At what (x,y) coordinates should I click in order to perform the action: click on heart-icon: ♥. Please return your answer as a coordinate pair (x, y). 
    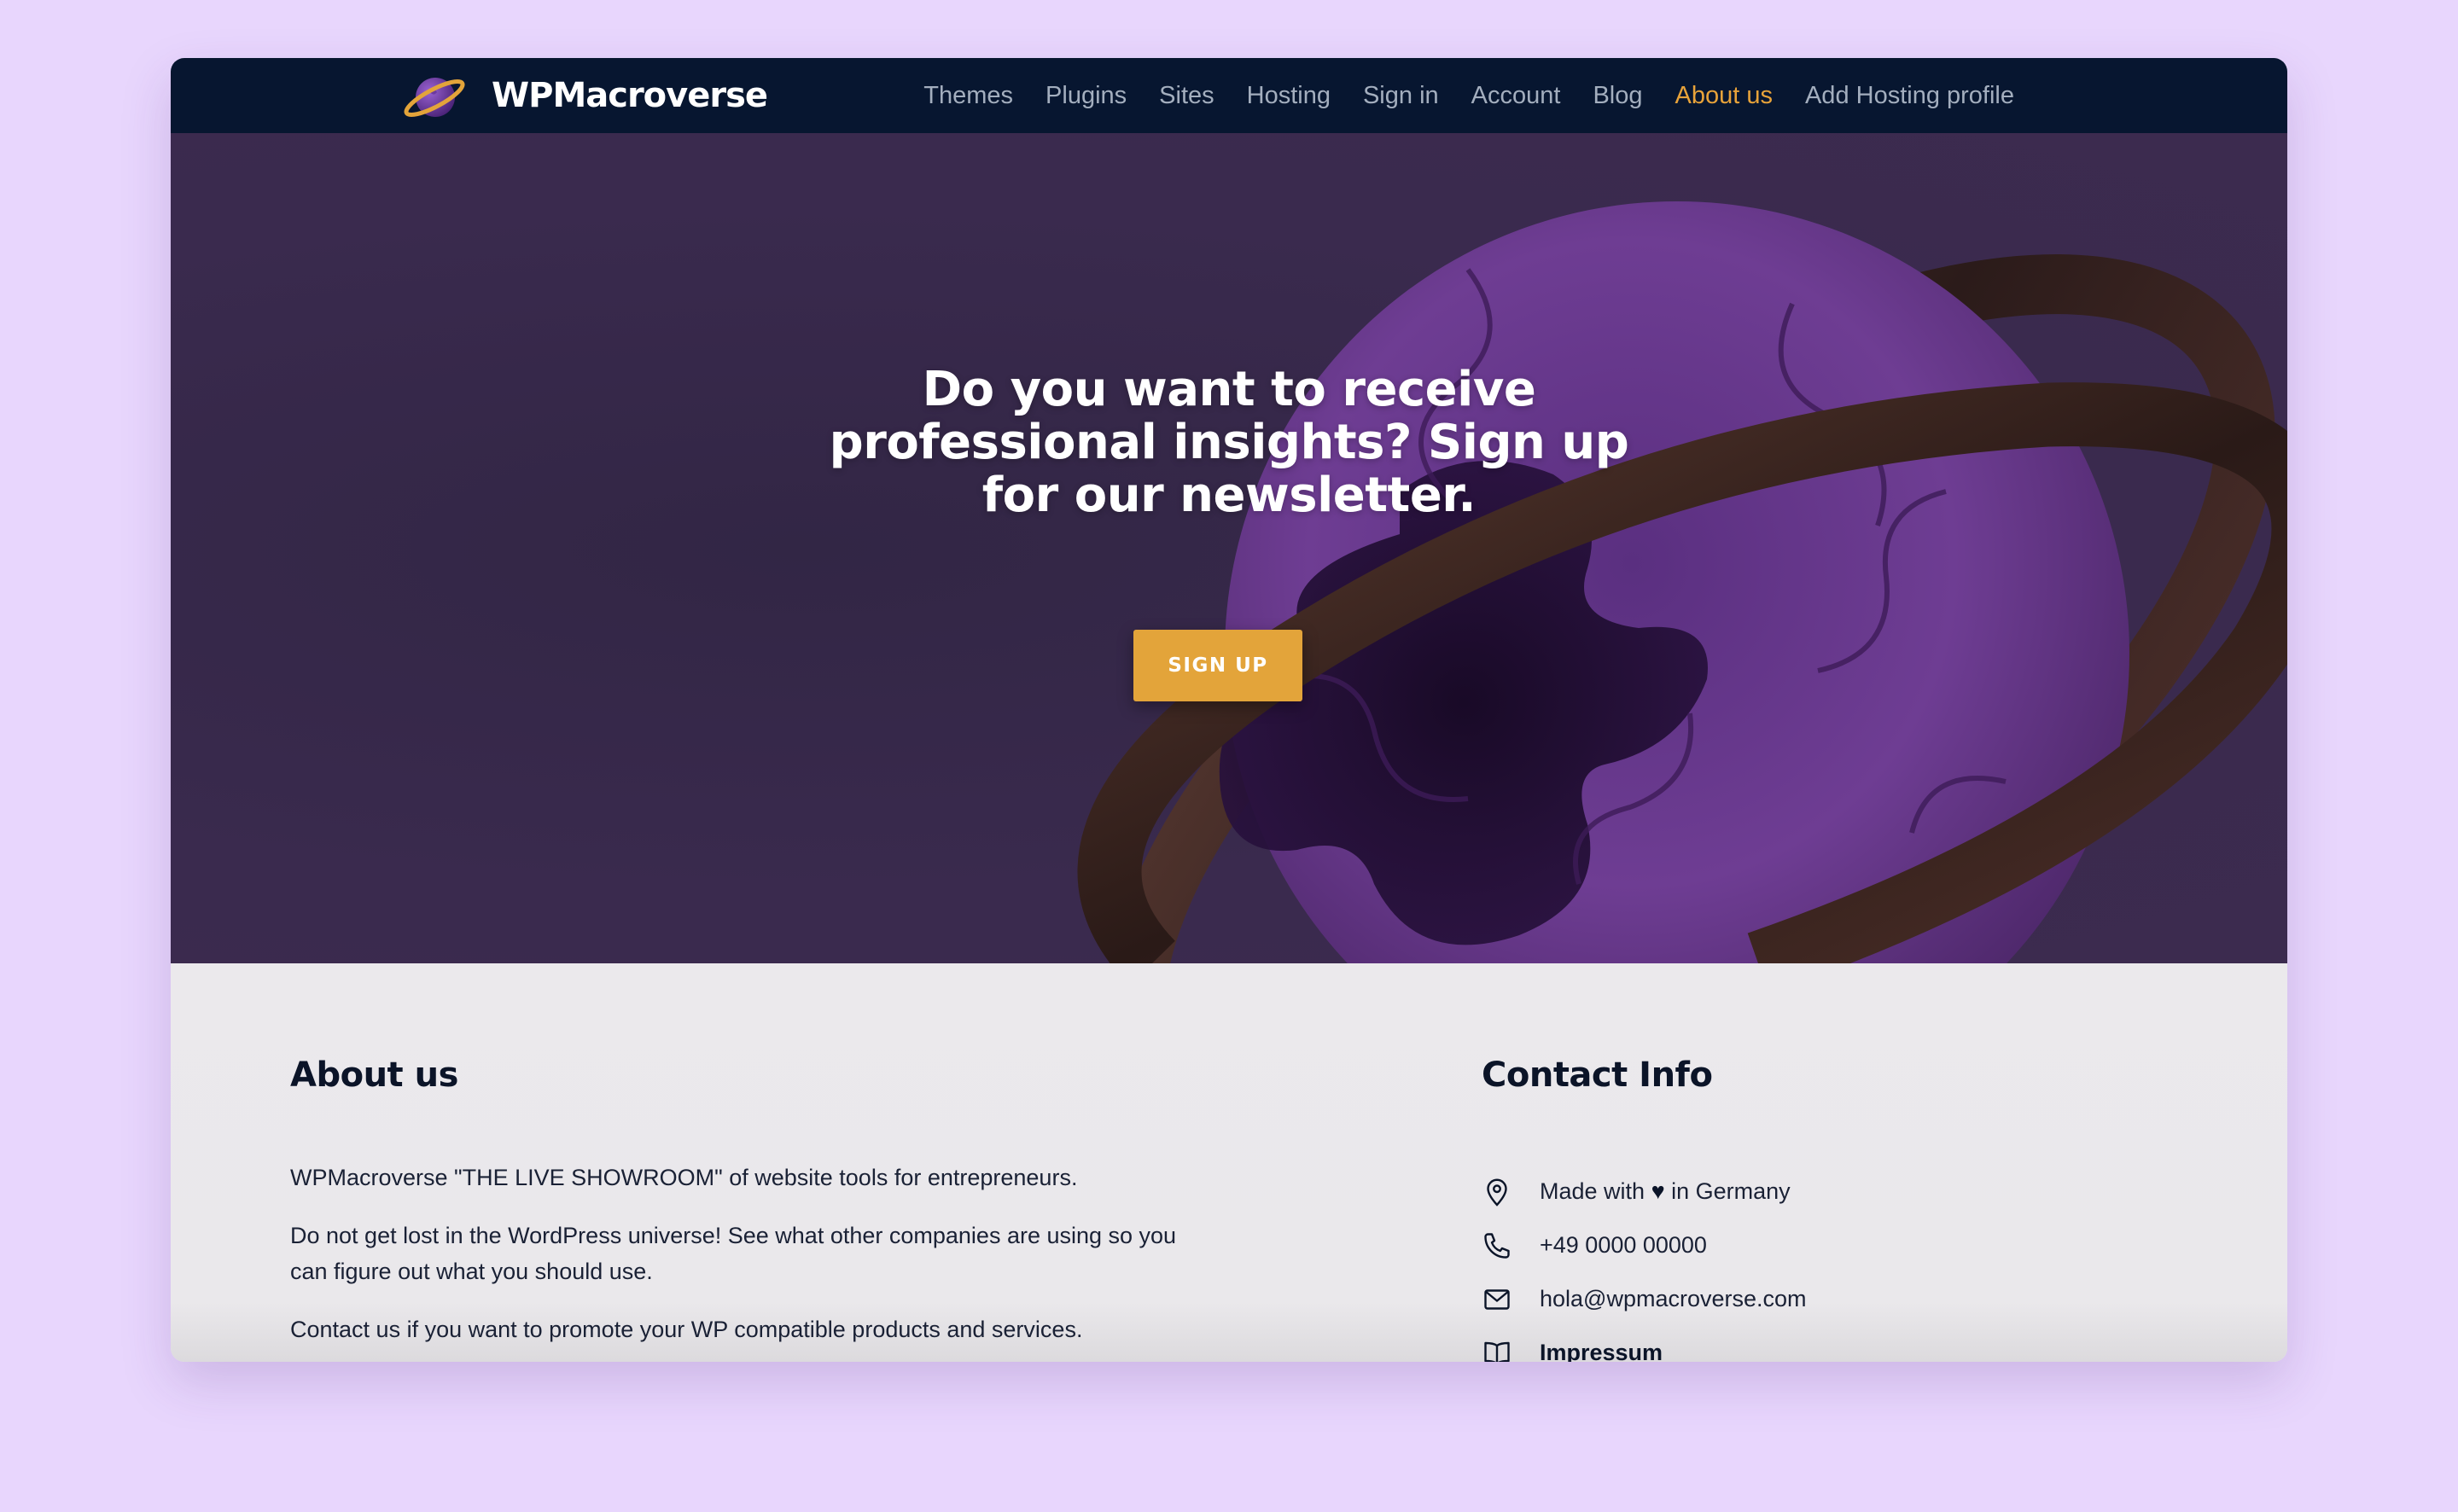
    Looking at the image, I should click on (1658, 1191).